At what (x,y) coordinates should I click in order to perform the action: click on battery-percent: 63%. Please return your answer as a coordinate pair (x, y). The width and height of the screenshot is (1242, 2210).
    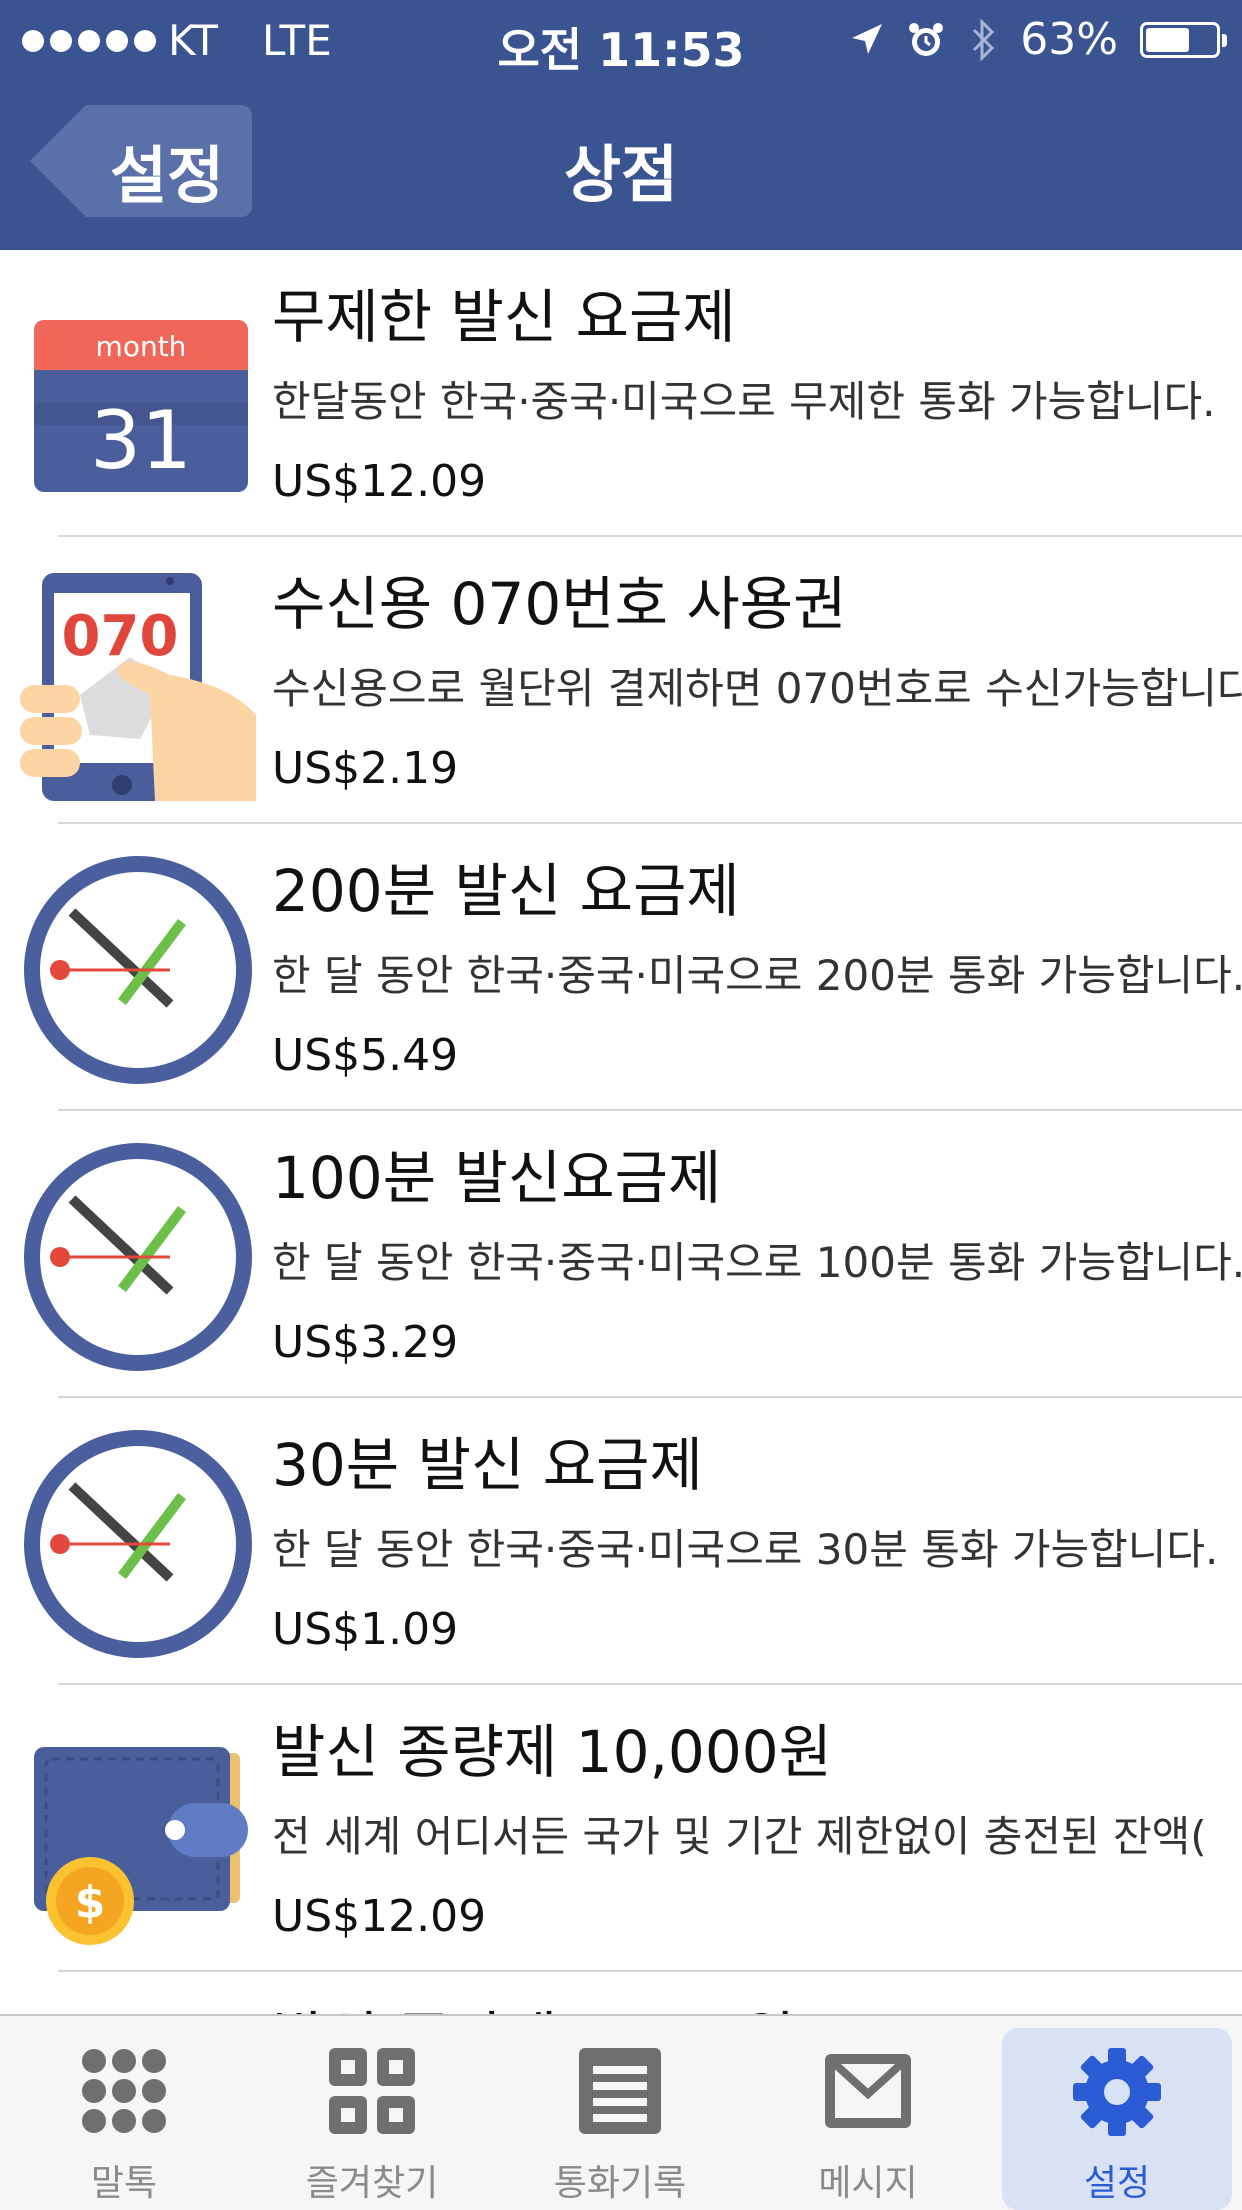
    Looking at the image, I should click on (1069, 39).